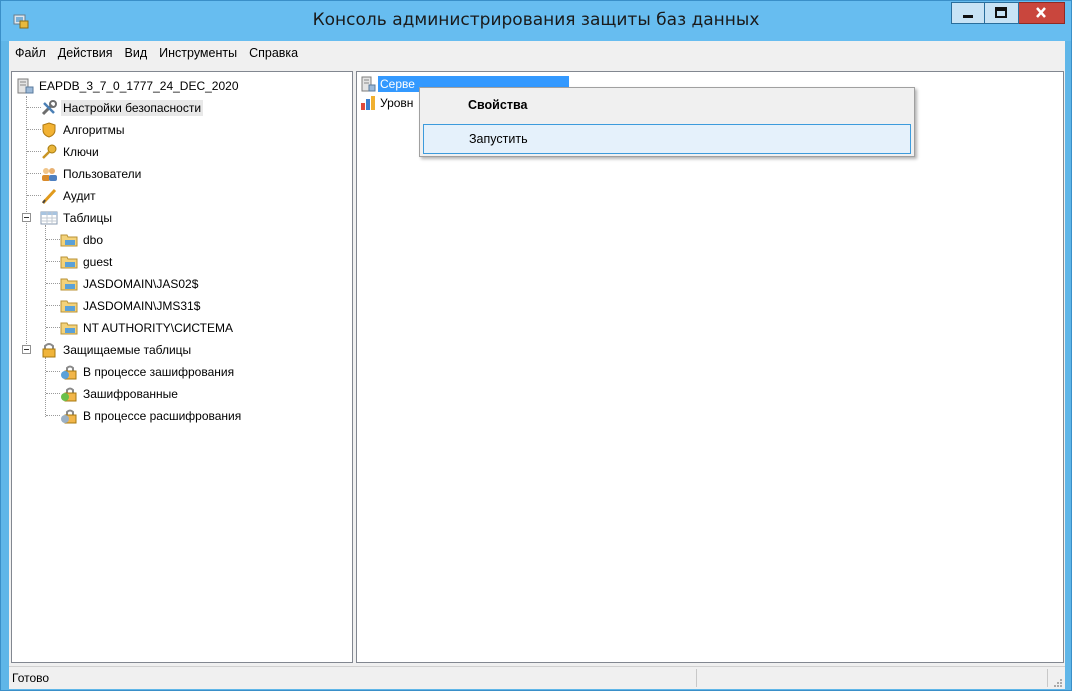 The width and height of the screenshot is (1072, 691). Describe the element at coordinates (49, 130) in the screenshot. I see `shield-icon` at that location.